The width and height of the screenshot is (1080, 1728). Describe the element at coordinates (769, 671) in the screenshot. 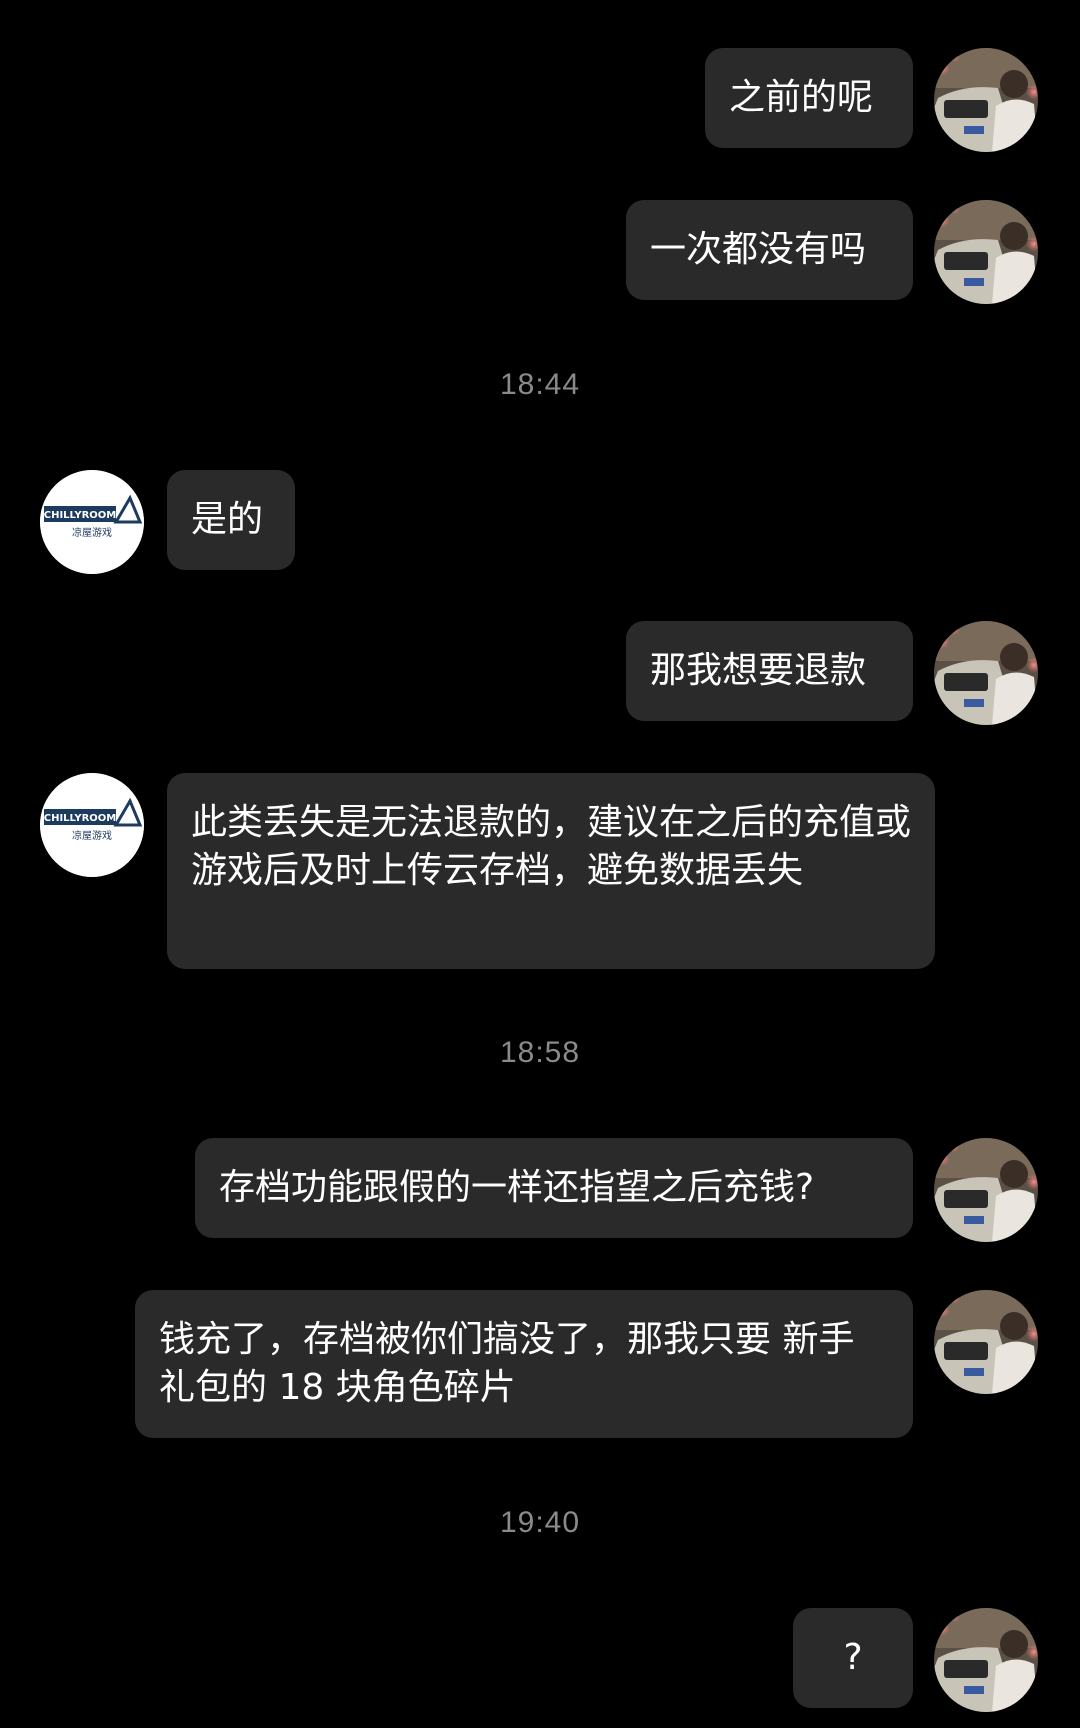

I see `message-bubble: 那我想要退款` at that location.